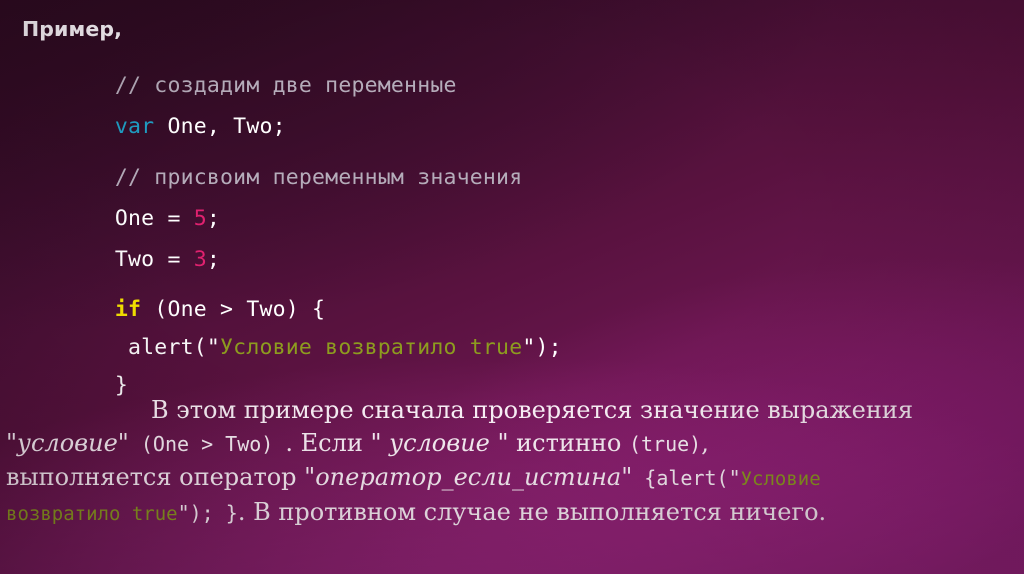 The height and width of the screenshot is (574, 1024). I want to click on var-names: One, Two;, so click(220, 126).